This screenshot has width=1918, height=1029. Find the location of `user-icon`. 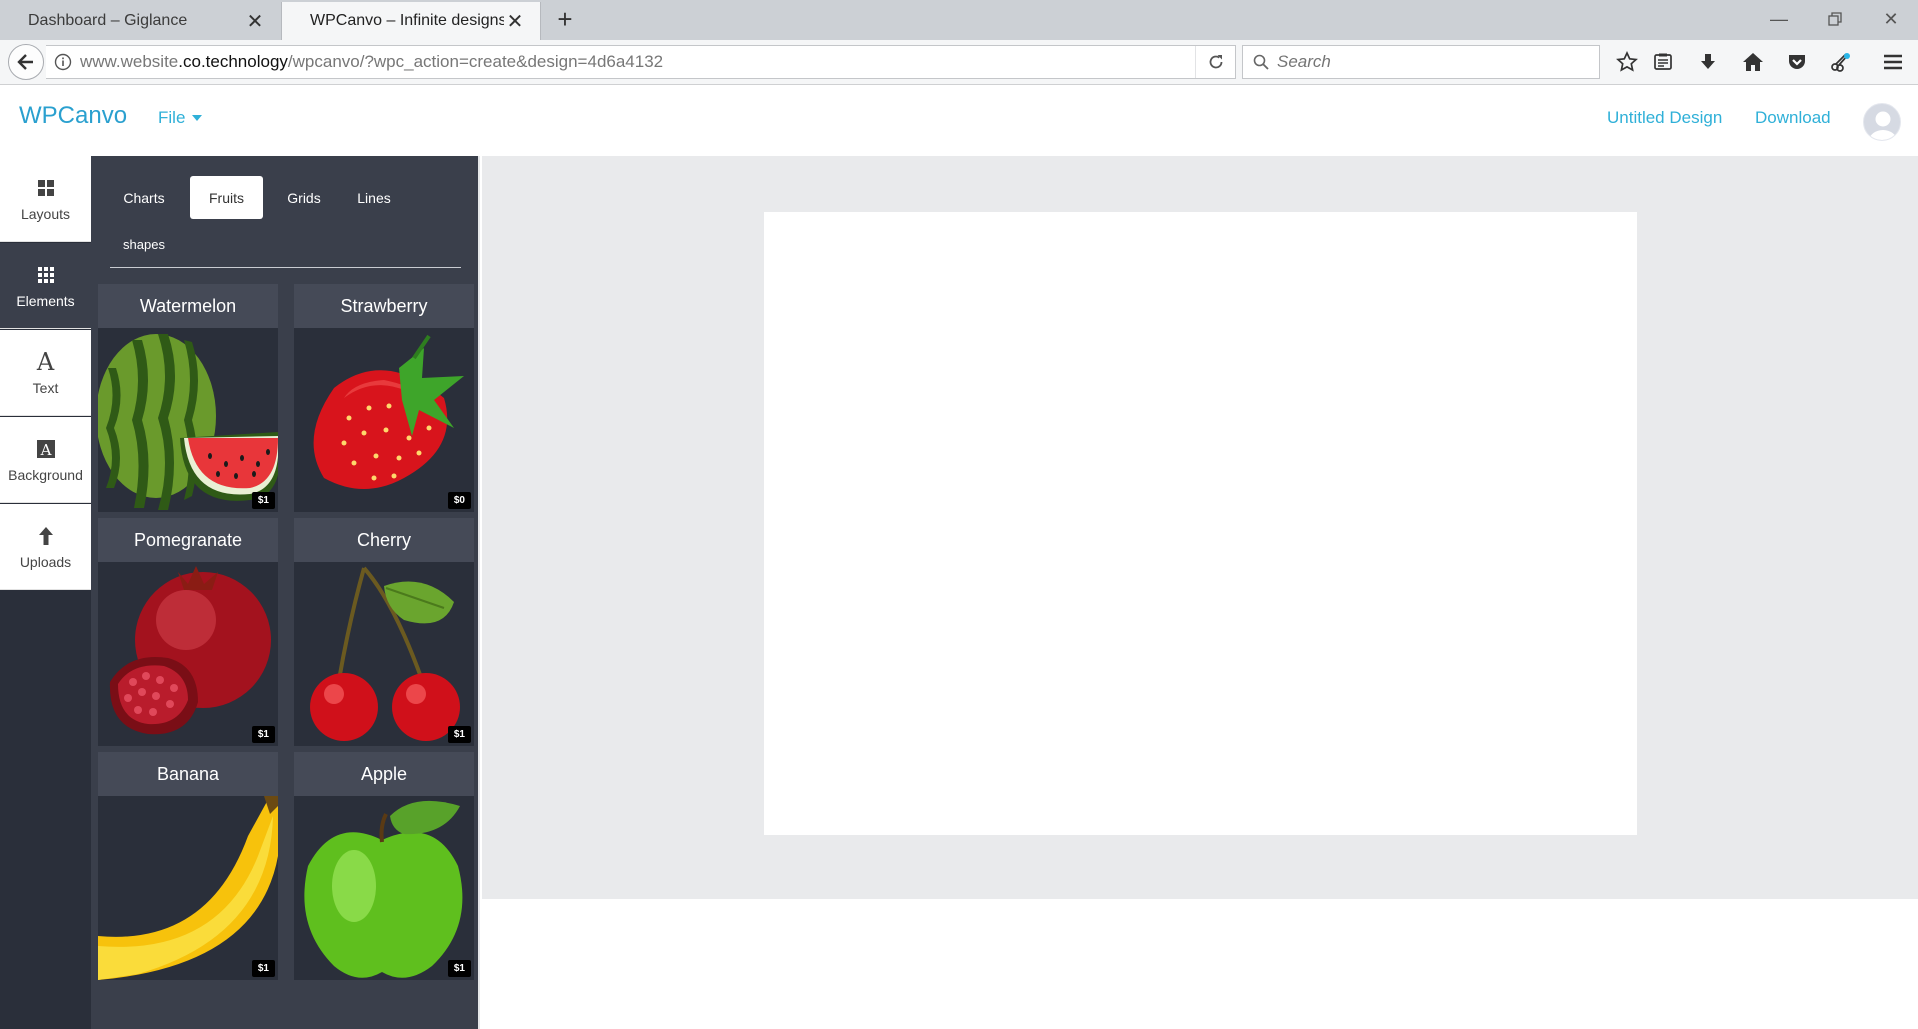

user-icon is located at coordinates (1883, 125).